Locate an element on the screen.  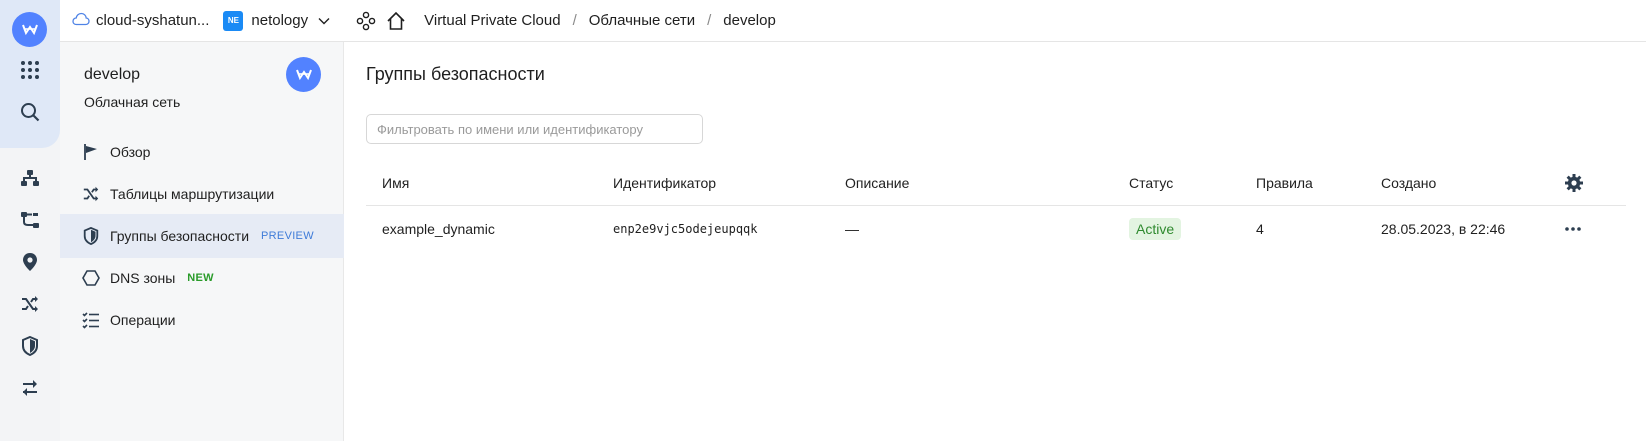
breadcrumb-cloud-networks: Облачные сети is located at coordinates (642, 20).